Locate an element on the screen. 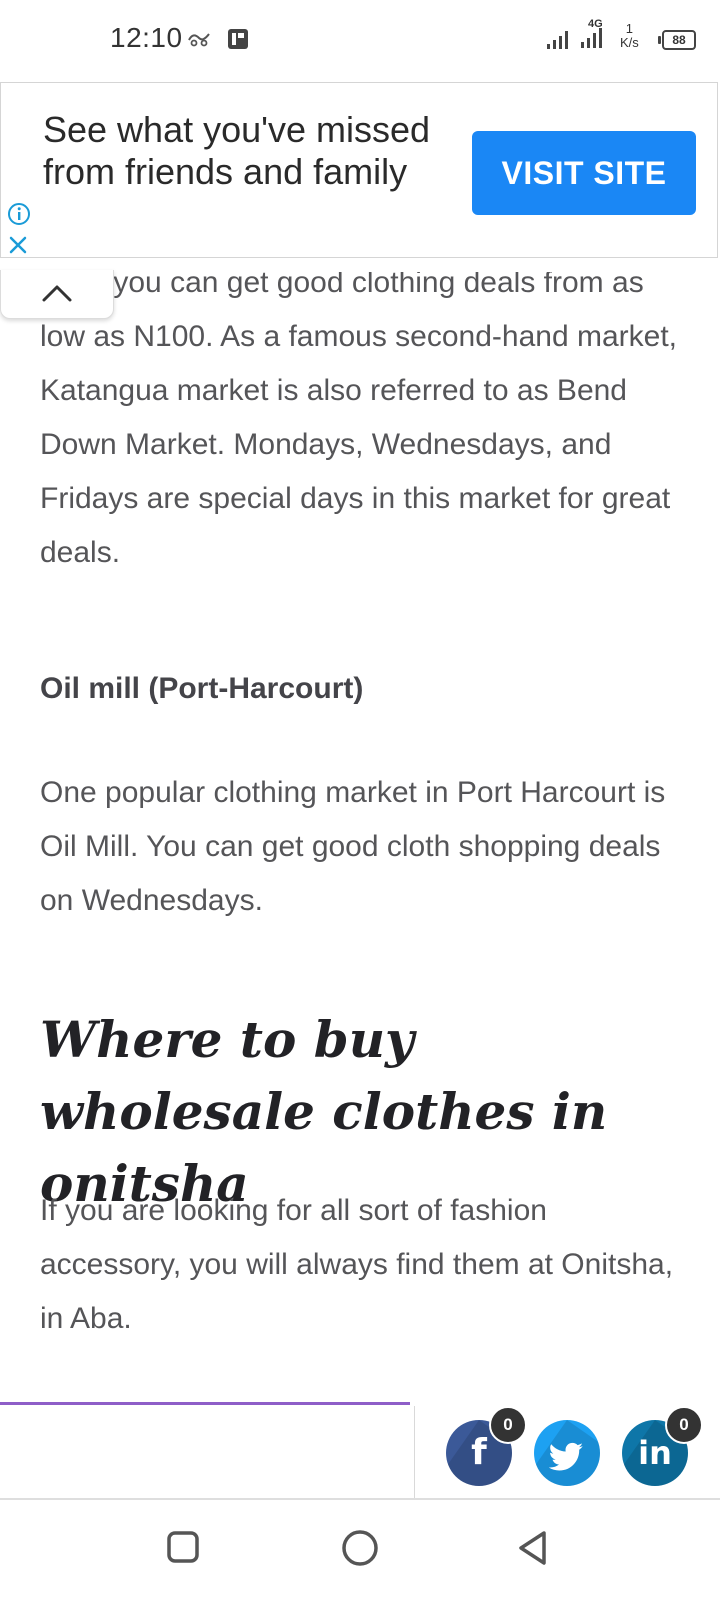 The height and width of the screenshot is (1600, 720). back-button is located at coordinates (534, 1551).